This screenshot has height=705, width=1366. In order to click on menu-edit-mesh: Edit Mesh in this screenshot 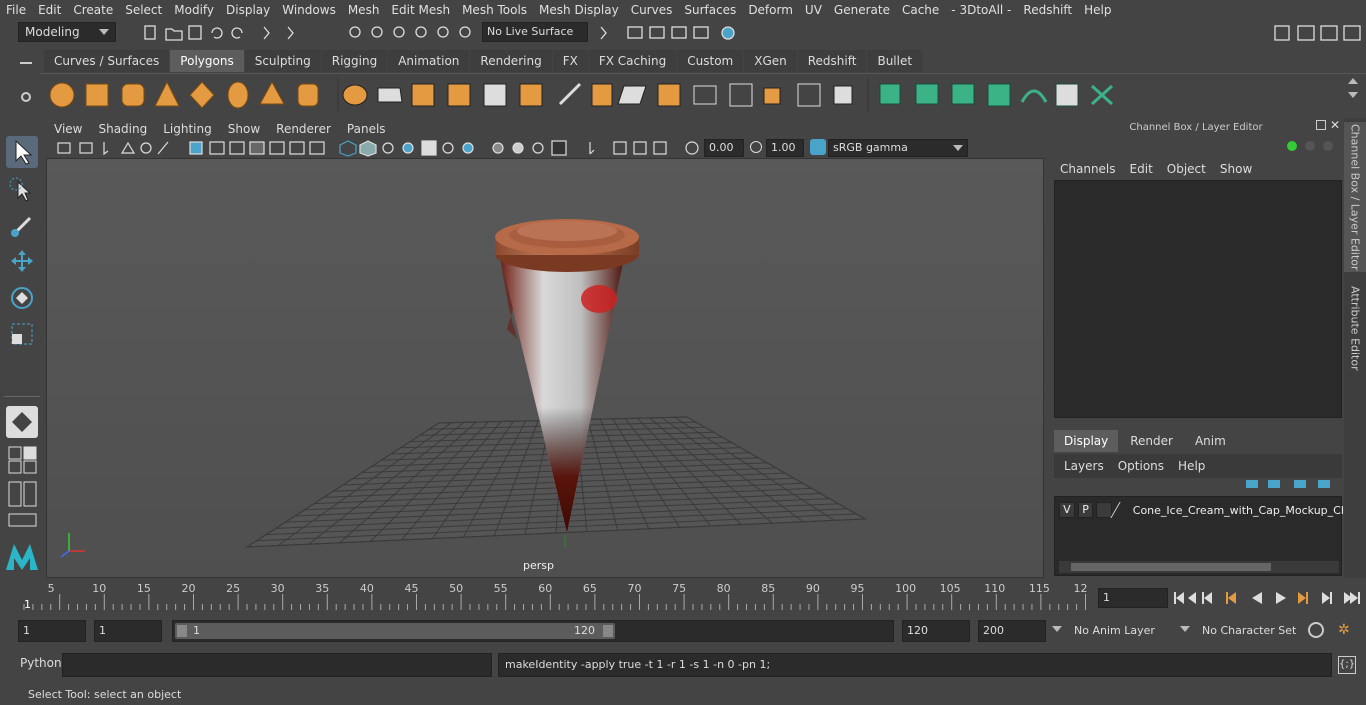, I will do `click(420, 10)`.